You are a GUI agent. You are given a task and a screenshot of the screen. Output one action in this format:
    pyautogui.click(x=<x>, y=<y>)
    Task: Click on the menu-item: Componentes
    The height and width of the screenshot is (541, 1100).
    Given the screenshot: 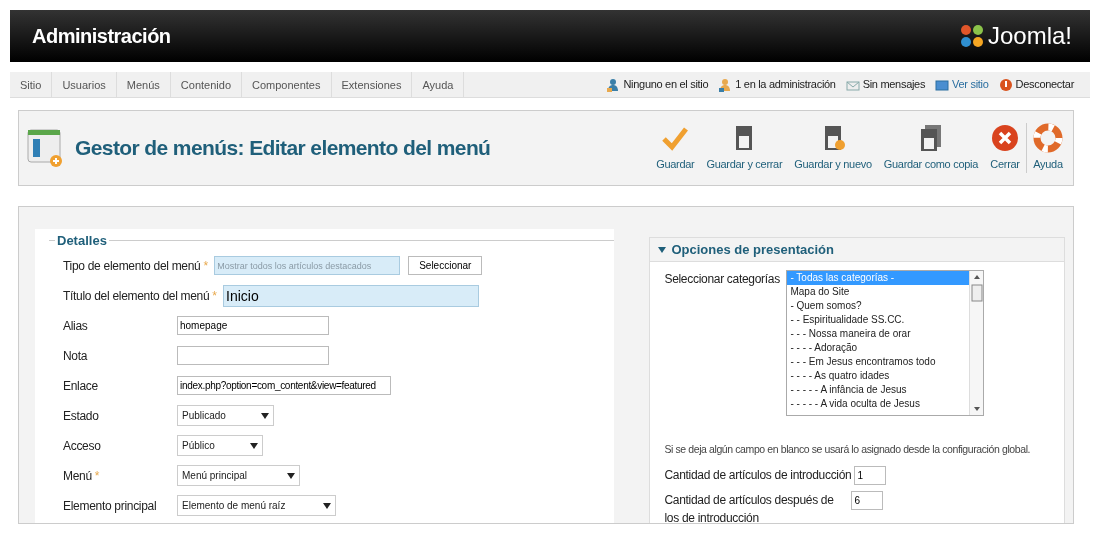 What is the action you would take?
    pyautogui.click(x=287, y=84)
    